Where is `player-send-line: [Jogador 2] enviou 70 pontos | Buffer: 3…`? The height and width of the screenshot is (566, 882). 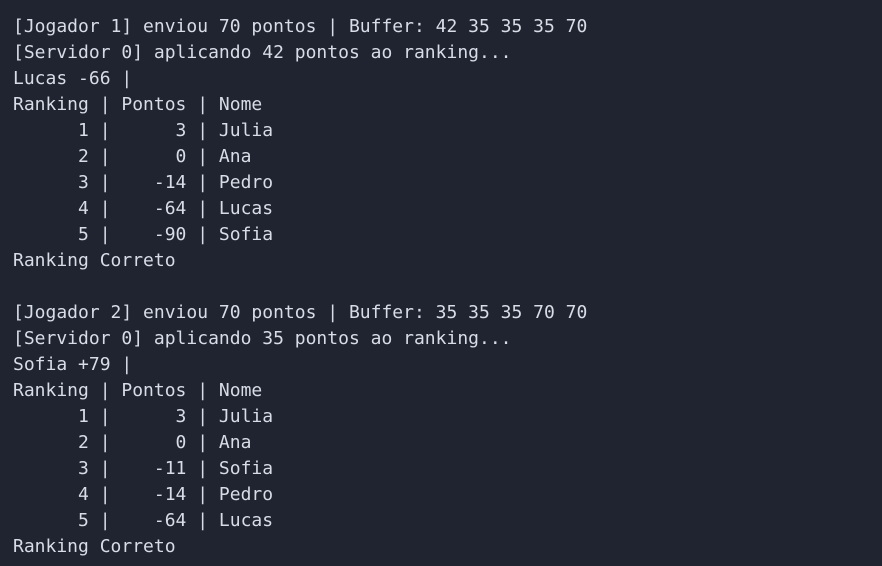
player-send-line: [Jogador 2] enviou 70 pontos | Buffer: 3… is located at coordinates (300, 312).